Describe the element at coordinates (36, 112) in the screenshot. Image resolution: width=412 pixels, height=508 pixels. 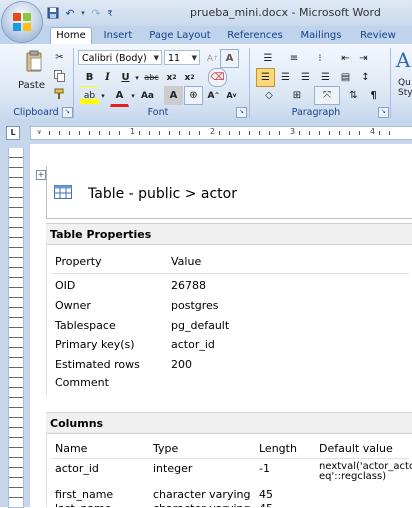
I see `clipboard-group-label: Clipboard` at that location.